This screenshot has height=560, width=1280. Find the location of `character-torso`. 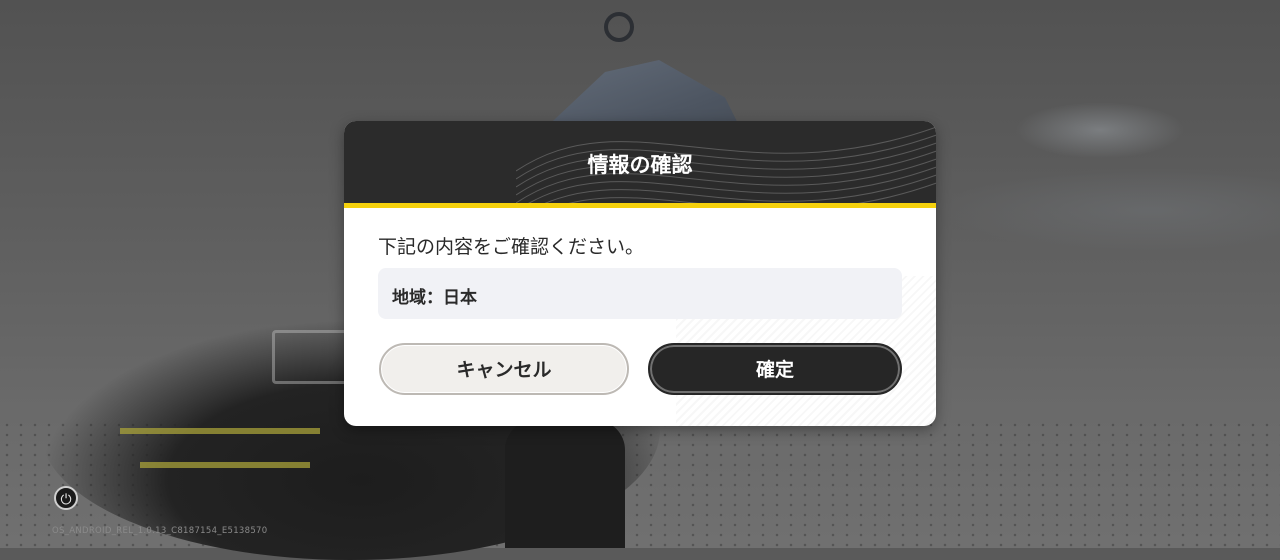

character-torso is located at coordinates (565, 484).